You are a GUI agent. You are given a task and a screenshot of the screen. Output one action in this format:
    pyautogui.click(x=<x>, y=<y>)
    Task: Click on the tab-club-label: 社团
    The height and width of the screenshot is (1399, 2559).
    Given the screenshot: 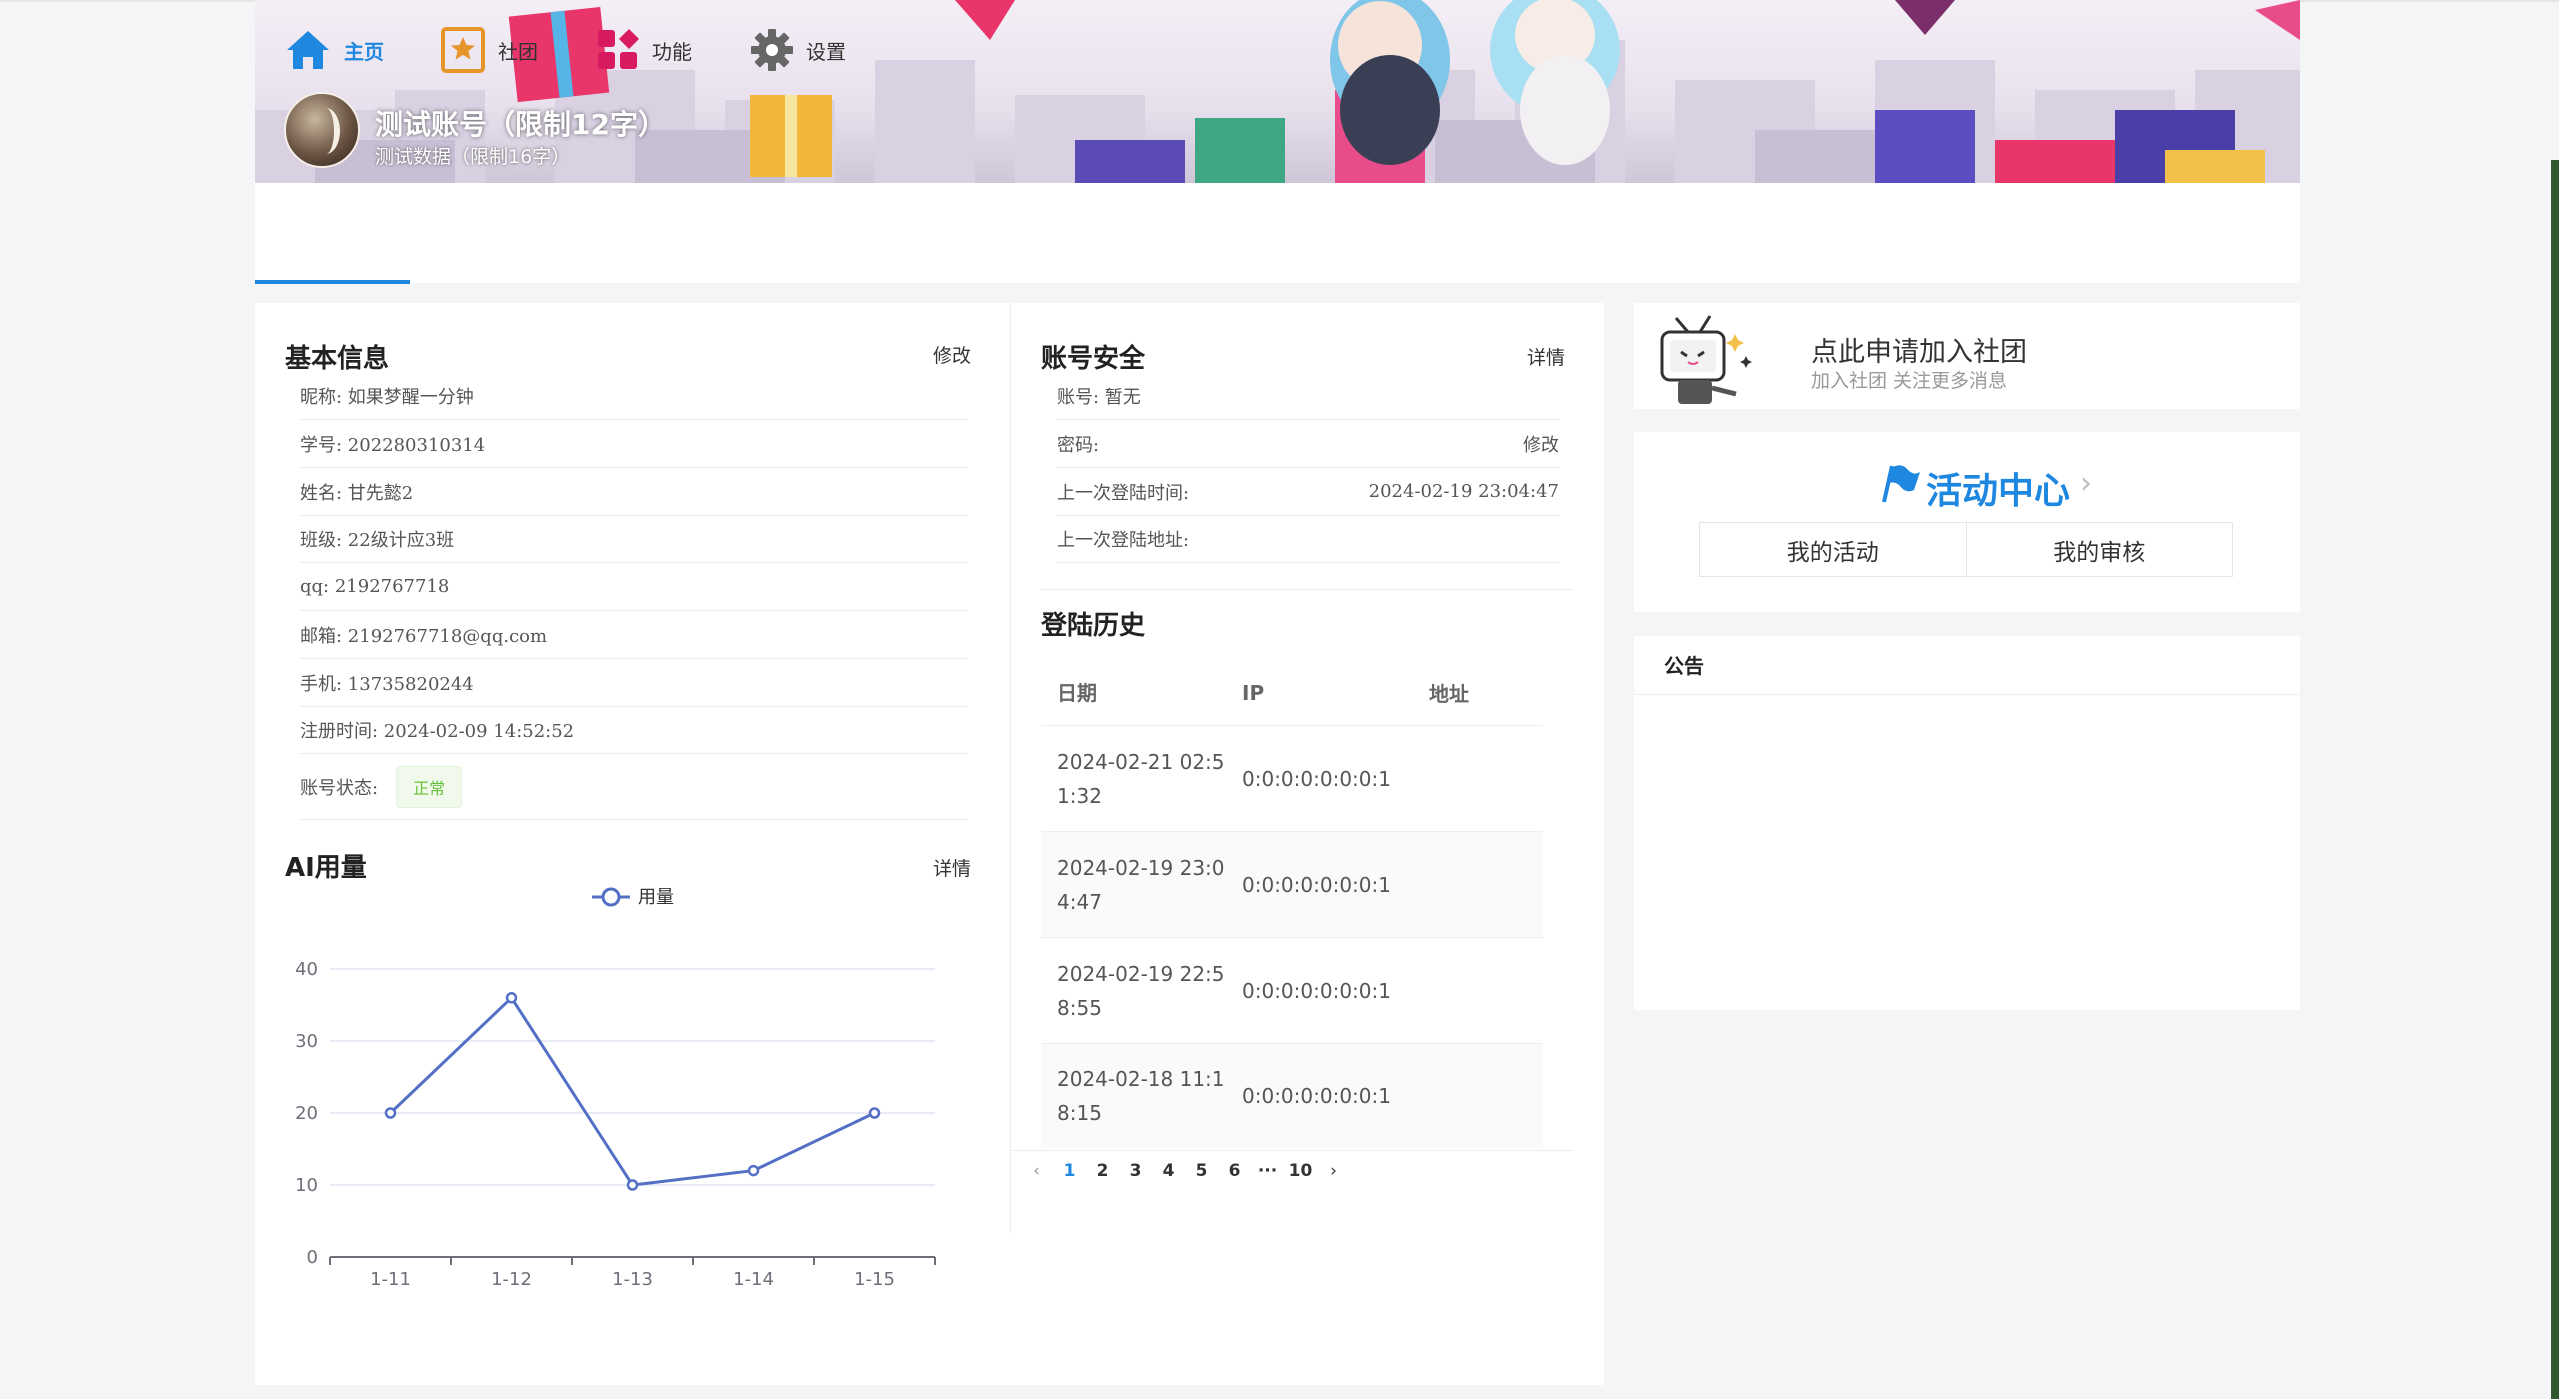 What is the action you would take?
    pyautogui.click(x=518, y=51)
    